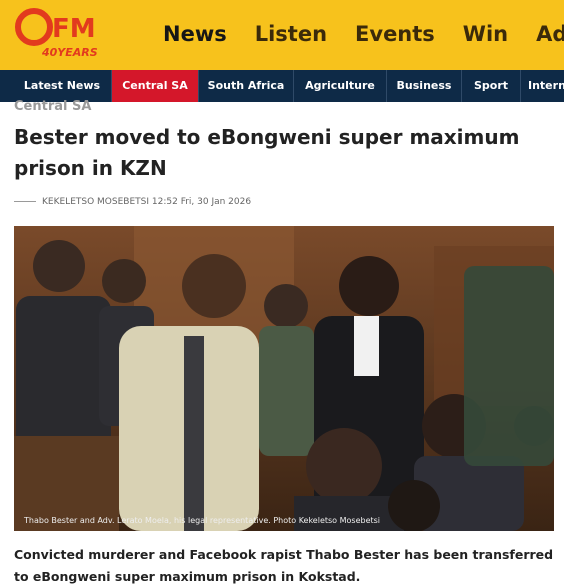 The image size is (564, 588). Describe the element at coordinates (291, 34) in the screenshot. I see `nav-listen: Listen` at that location.